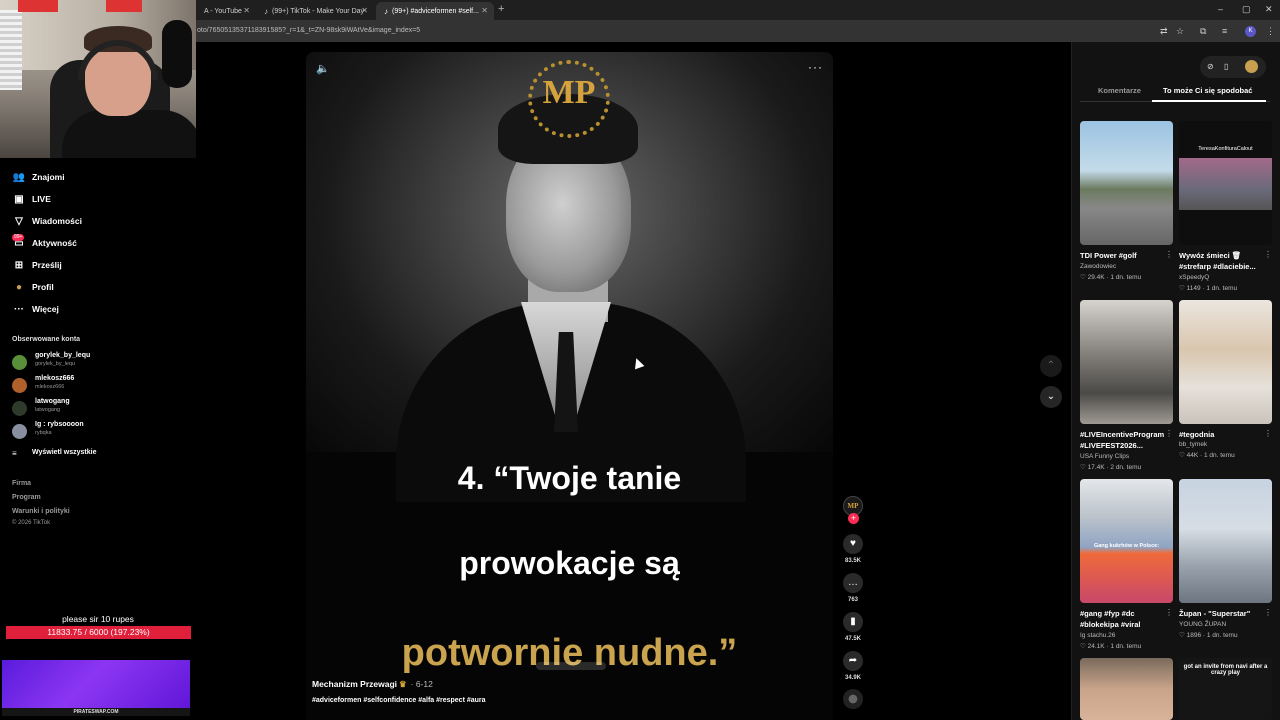 This screenshot has height=720, width=1280. What do you see at coordinates (354, 684) in the screenshot?
I see `author-name: Mechanizm Przewagi` at bounding box center [354, 684].